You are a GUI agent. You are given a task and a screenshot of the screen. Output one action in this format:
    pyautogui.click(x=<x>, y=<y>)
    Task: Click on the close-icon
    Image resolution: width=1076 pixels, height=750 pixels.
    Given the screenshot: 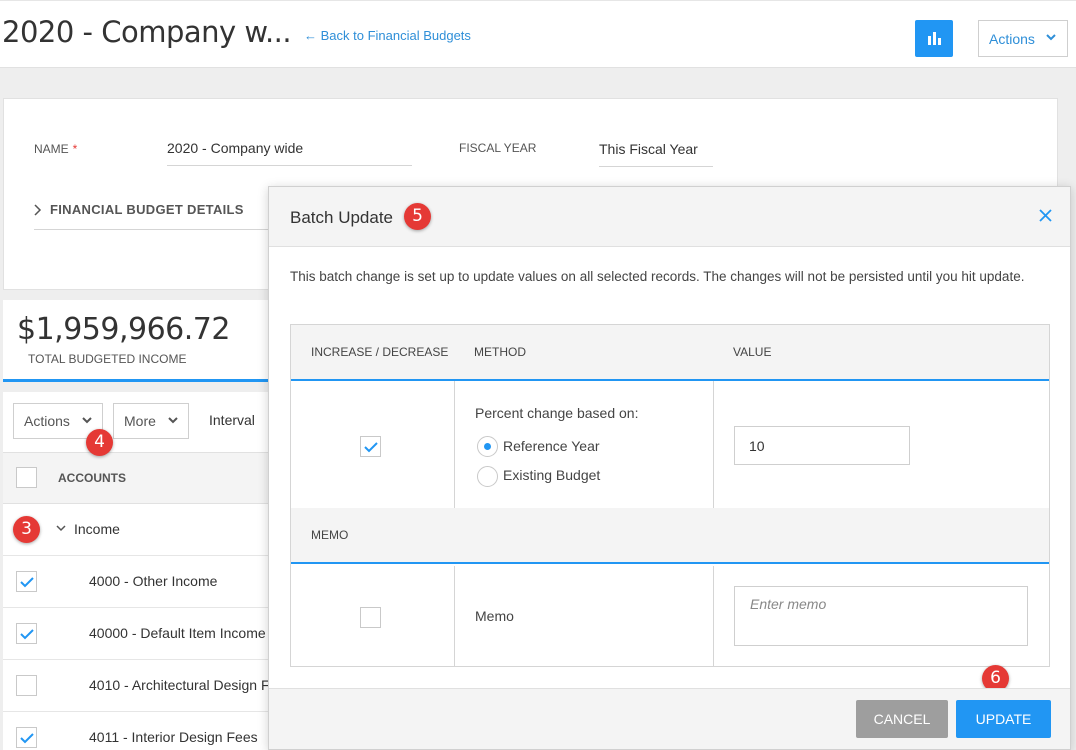 What is the action you would take?
    pyautogui.click(x=1045, y=215)
    